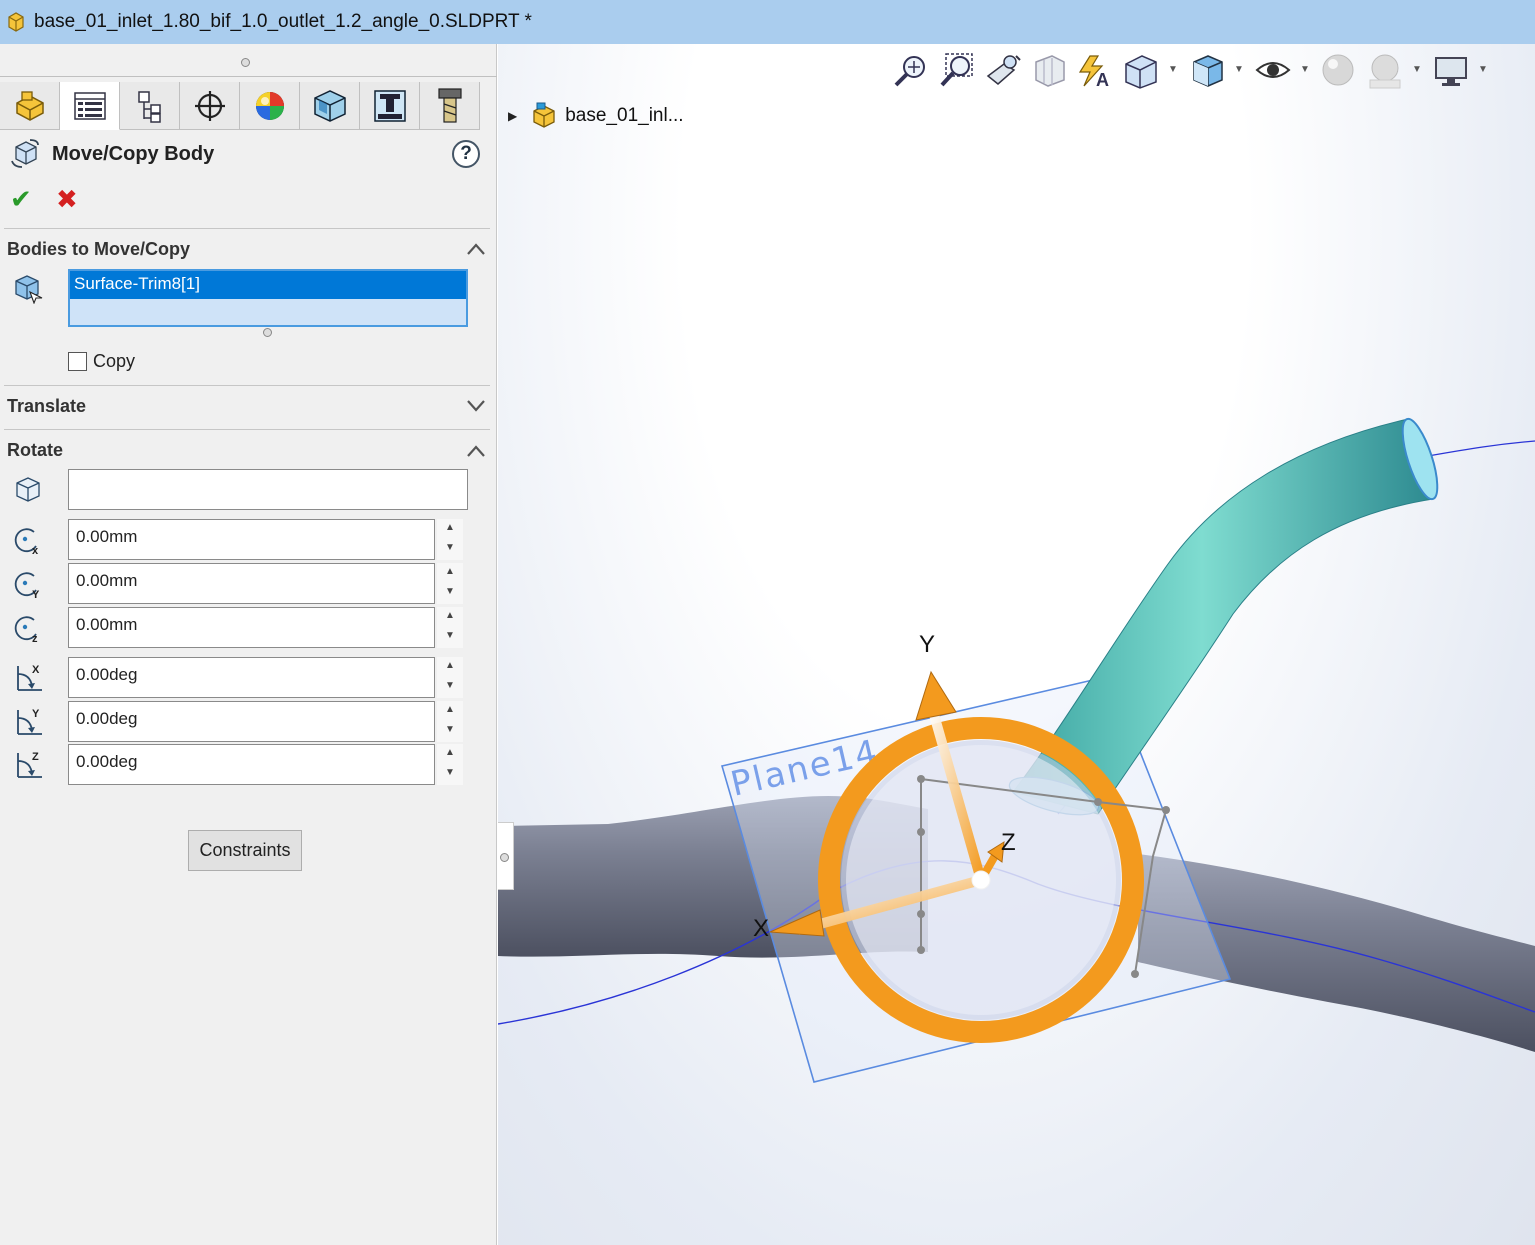  Describe the element at coordinates (1483, 69) in the screenshot. I see `view-settings-dropdown-icon: ▼` at that location.